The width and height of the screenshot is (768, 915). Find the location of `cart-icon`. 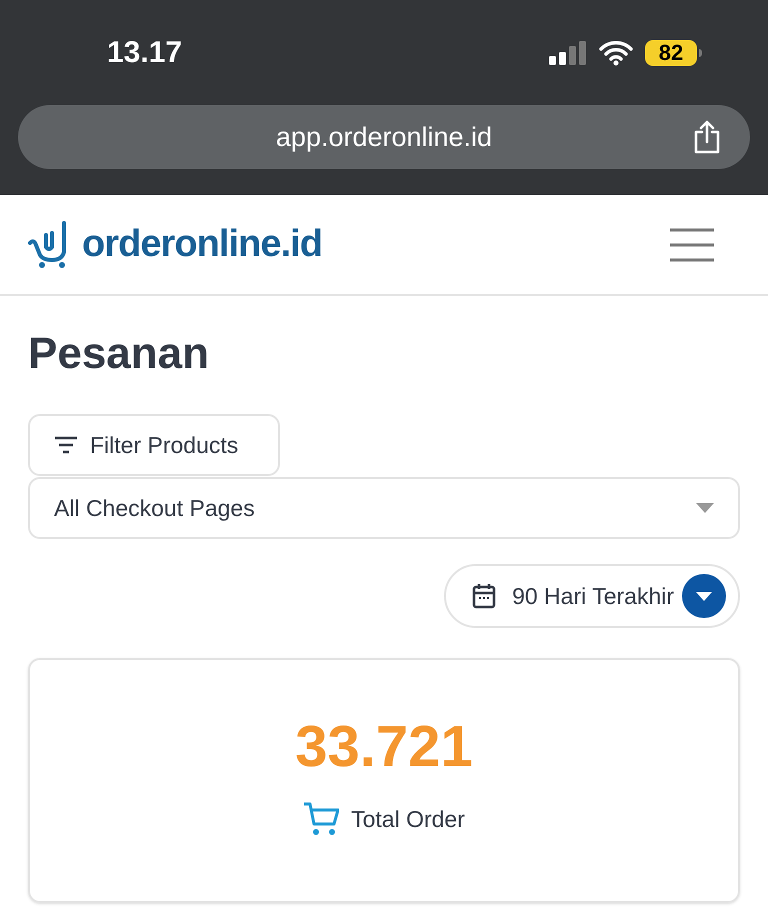

cart-icon is located at coordinates (321, 819).